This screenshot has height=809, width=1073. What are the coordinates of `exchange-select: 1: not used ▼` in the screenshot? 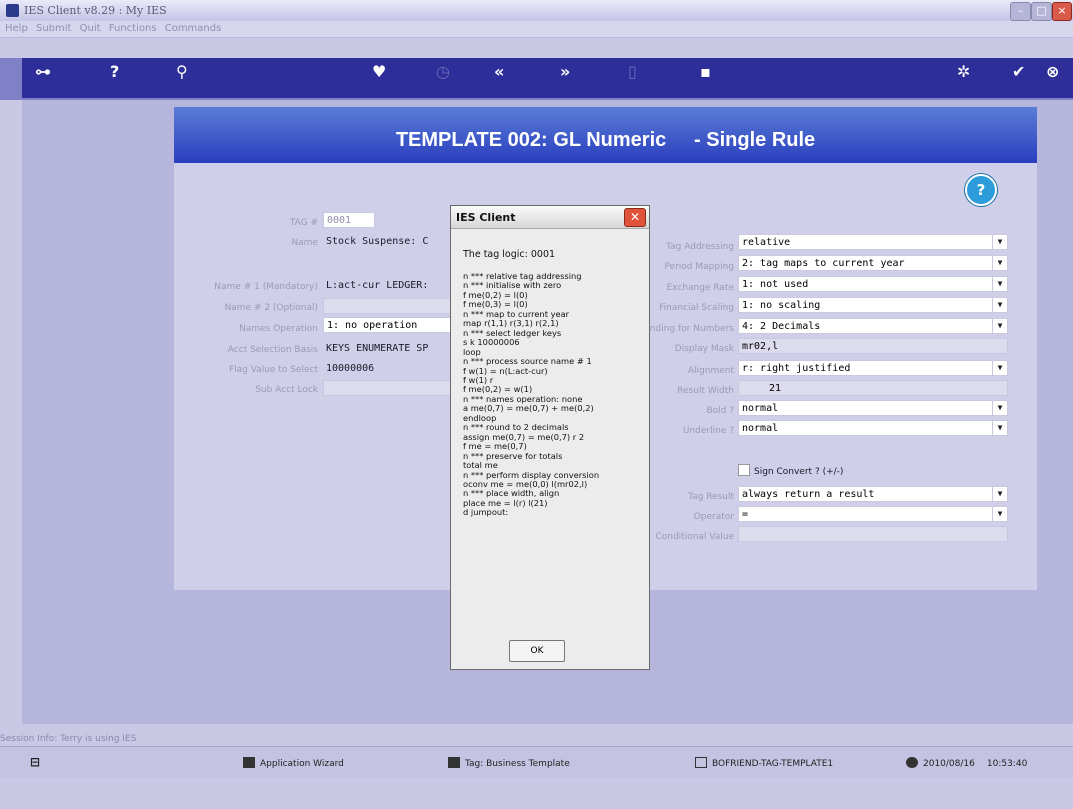 It's located at (873, 284).